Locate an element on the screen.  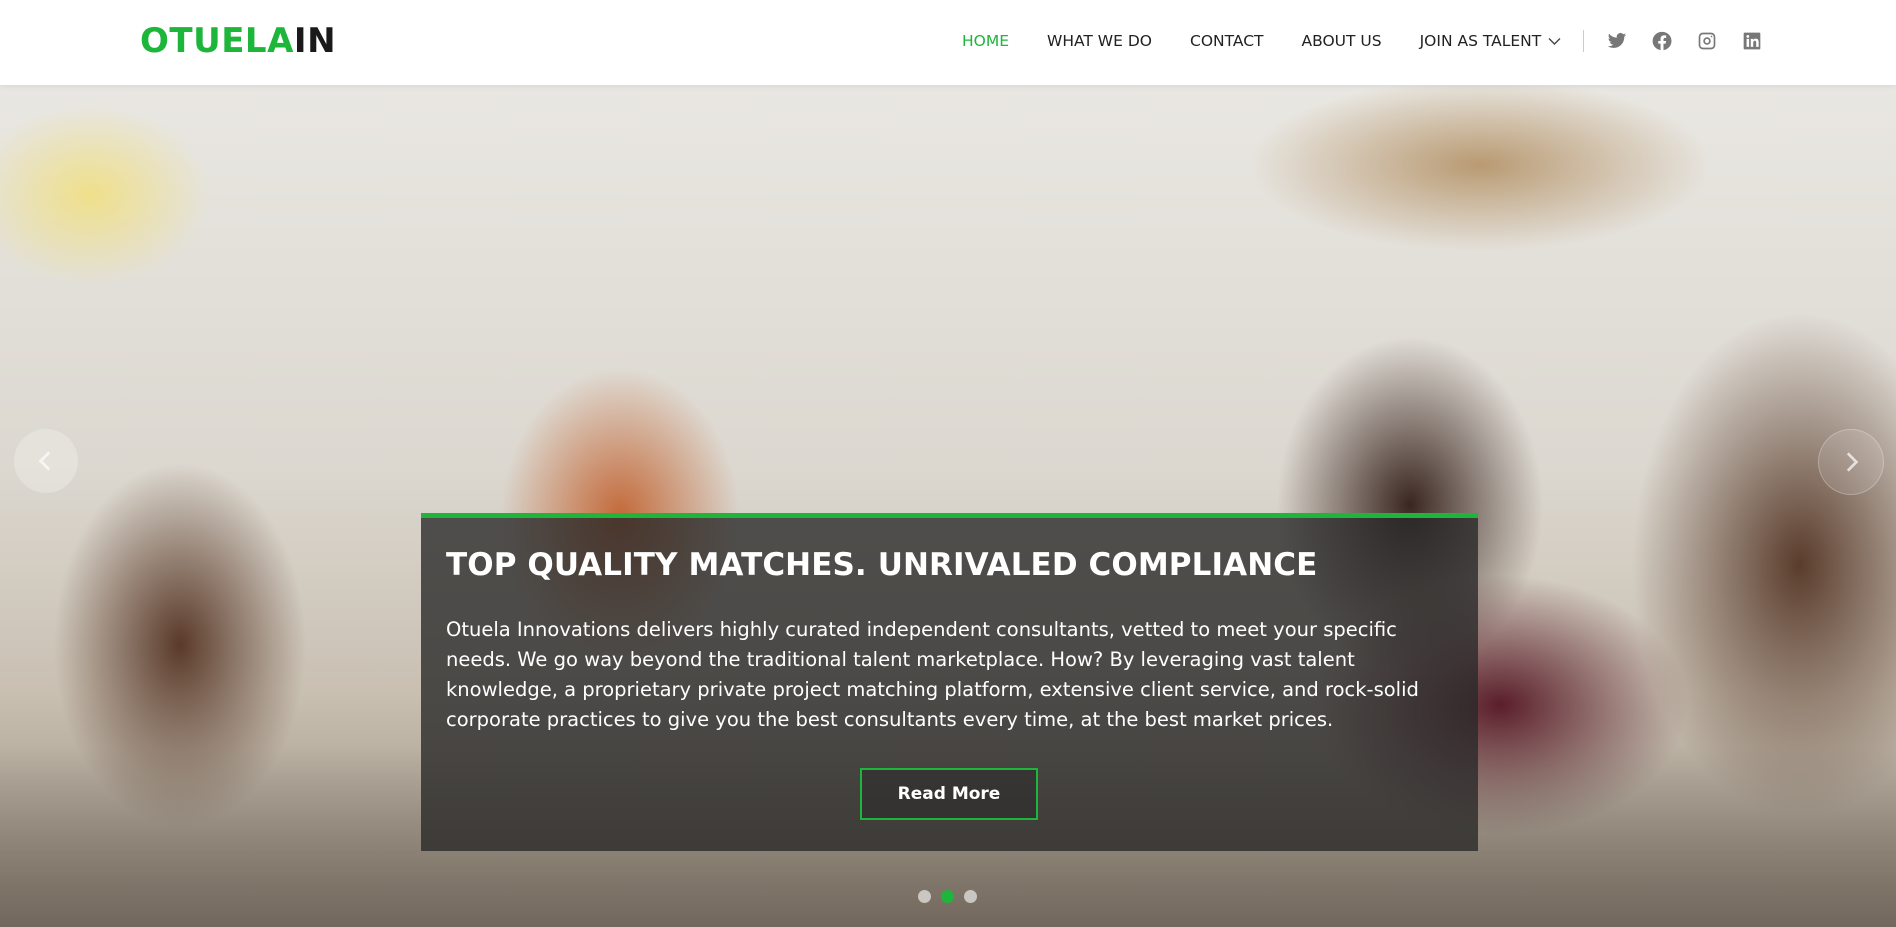
logo-part-2: IN is located at coordinates (315, 41).